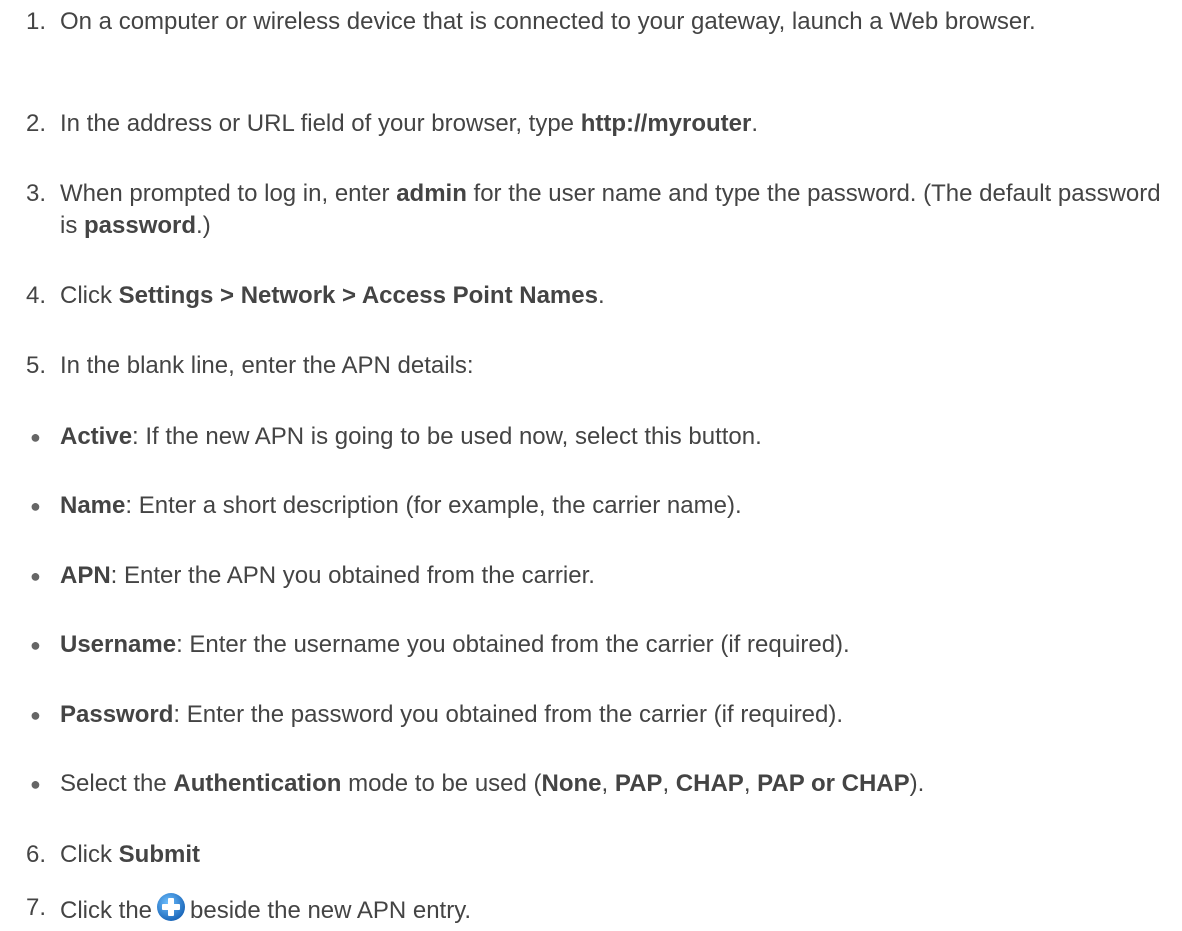 The width and height of the screenshot is (1182, 931). I want to click on password-value: password, so click(140, 225).